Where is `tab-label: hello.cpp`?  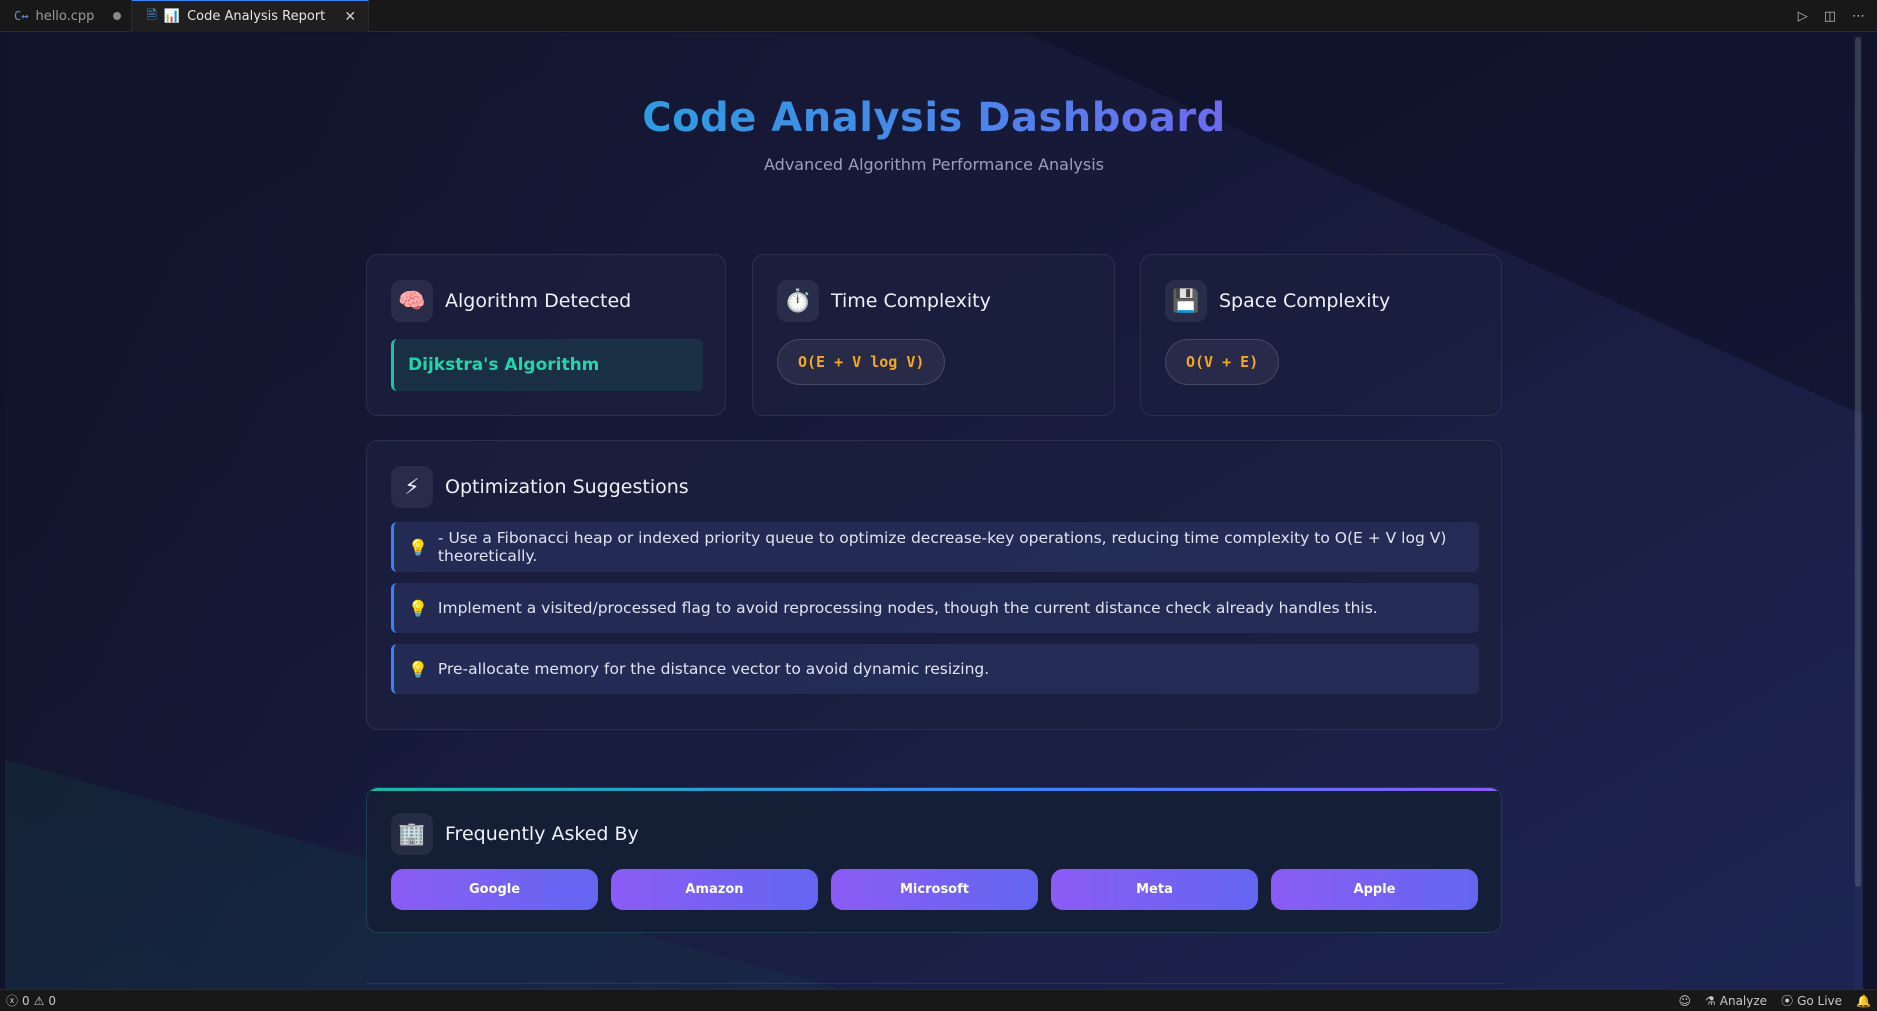 tab-label: hello.cpp is located at coordinates (65, 16).